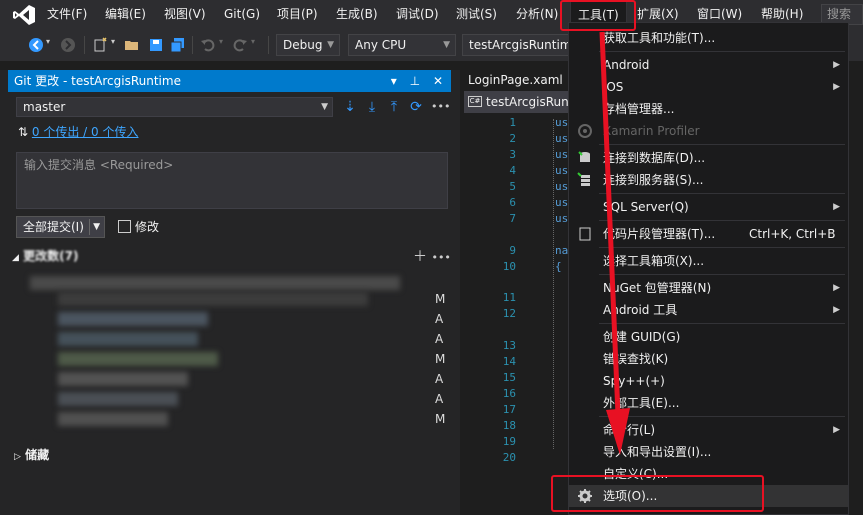  Describe the element at coordinates (509, 409) in the screenshot. I see `line-number: 17` at that location.